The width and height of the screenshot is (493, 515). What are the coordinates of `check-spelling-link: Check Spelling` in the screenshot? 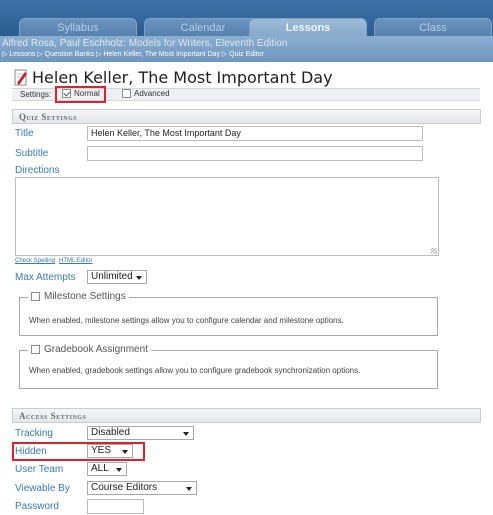 It's located at (35, 261).